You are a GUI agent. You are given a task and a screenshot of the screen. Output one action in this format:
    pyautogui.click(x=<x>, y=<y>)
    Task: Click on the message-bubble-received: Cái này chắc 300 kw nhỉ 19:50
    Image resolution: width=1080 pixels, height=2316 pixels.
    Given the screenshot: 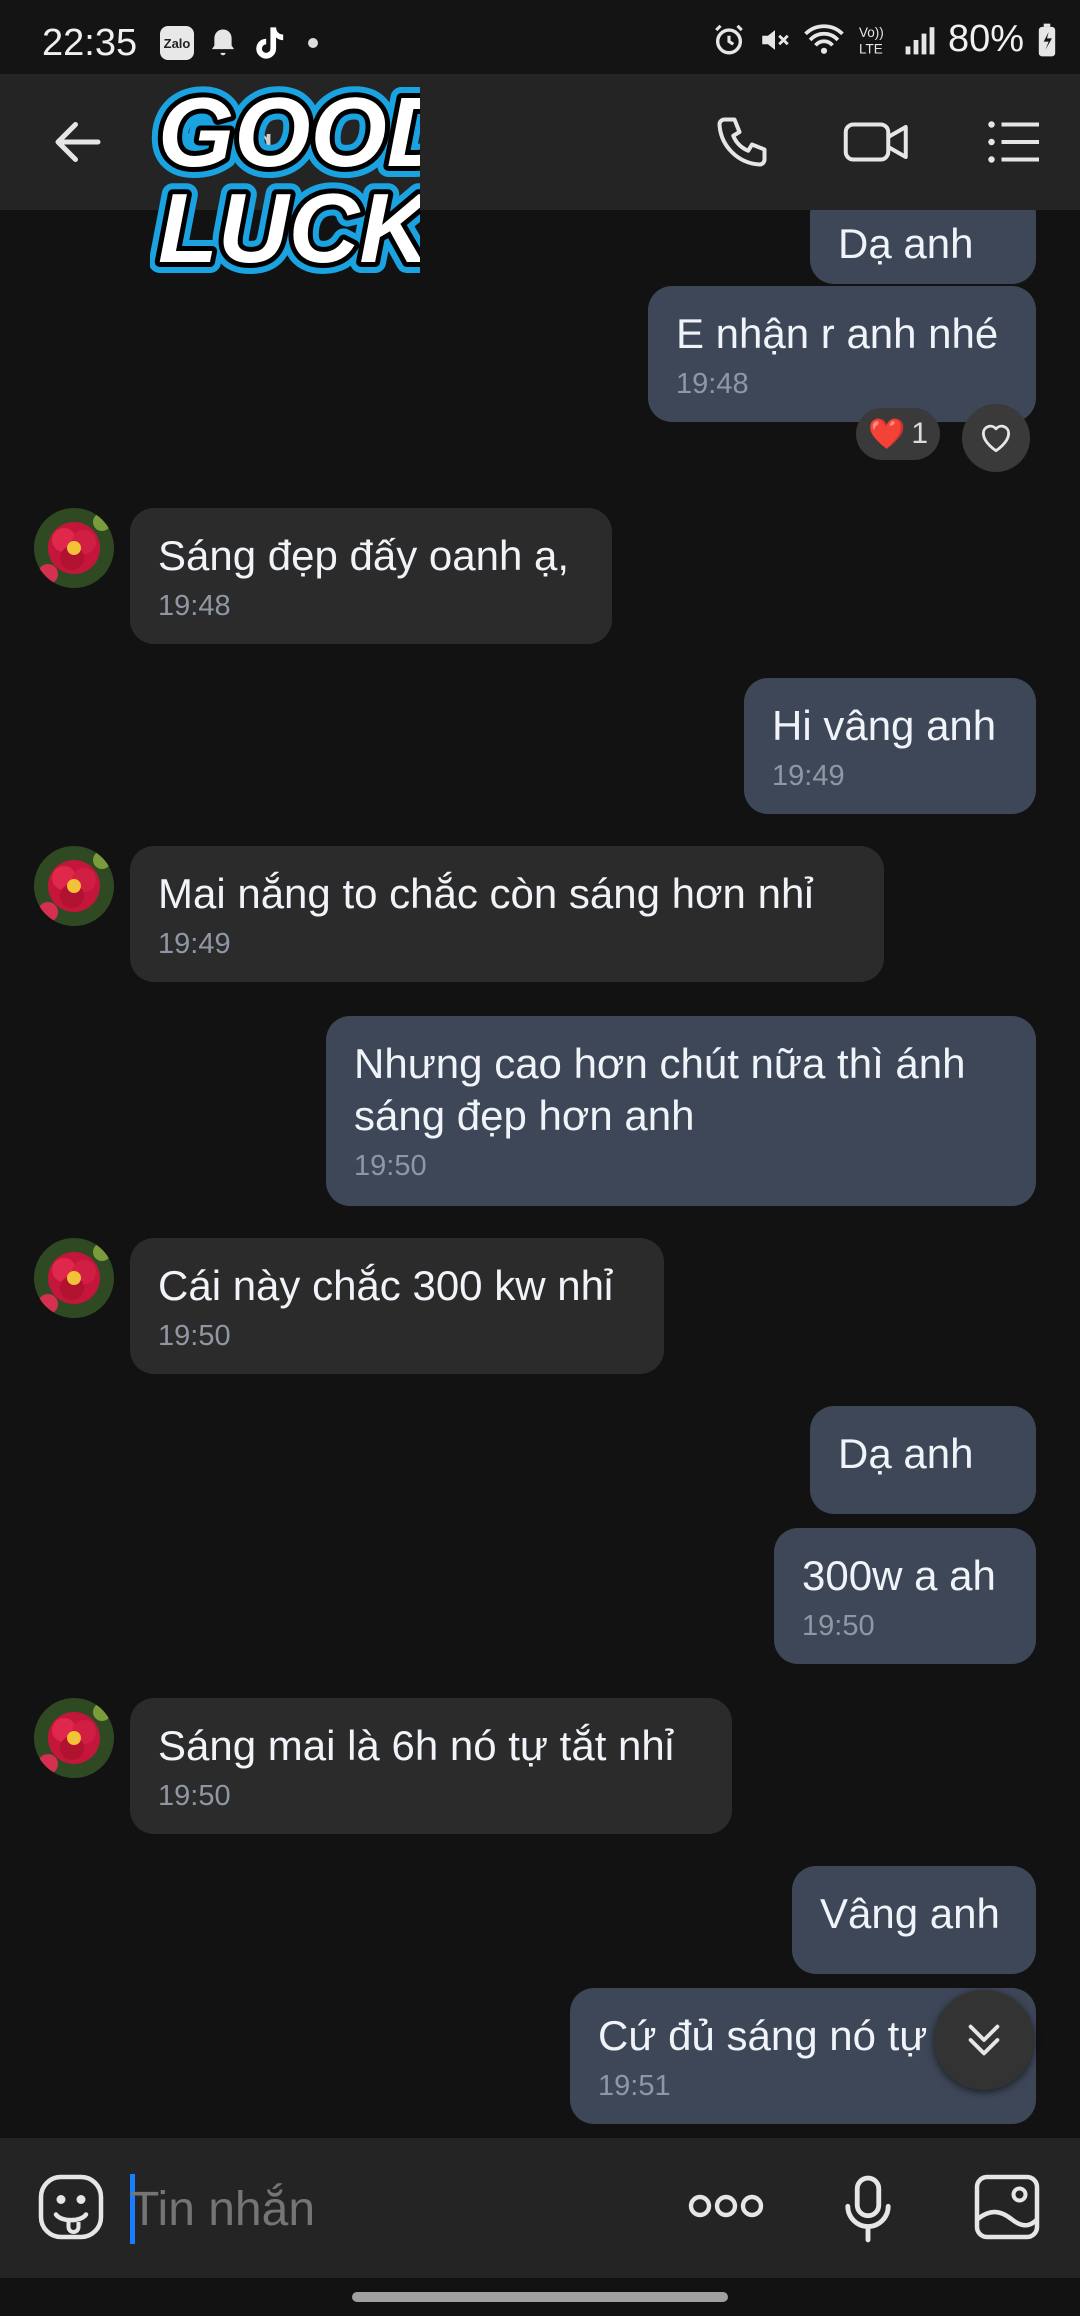 What is the action you would take?
    pyautogui.click(x=397, y=1306)
    